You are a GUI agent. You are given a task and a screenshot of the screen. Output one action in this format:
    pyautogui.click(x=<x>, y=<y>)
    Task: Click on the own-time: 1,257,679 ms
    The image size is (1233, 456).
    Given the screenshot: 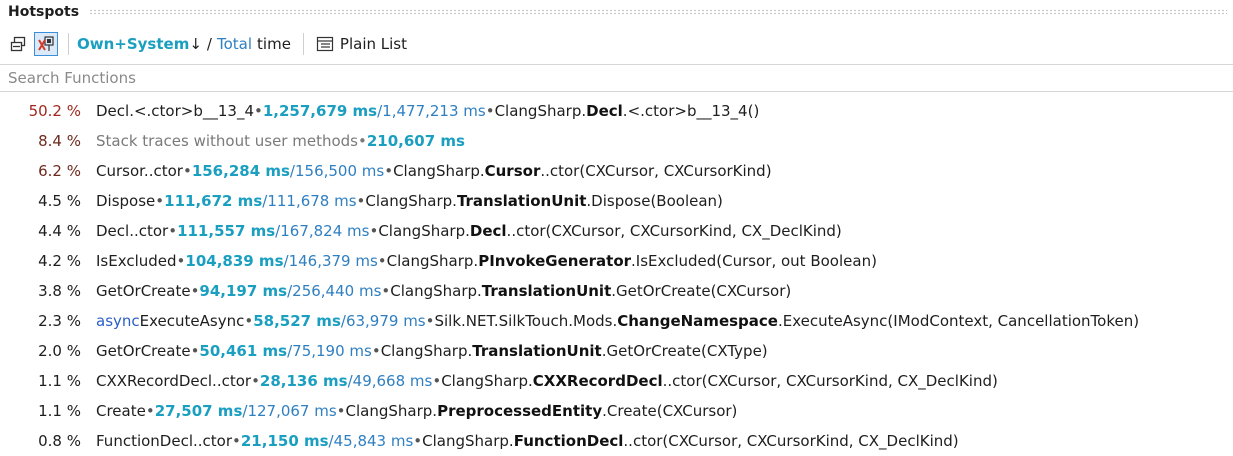 What is the action you would take?
    pyautogui.click(x=320, y=111)
    